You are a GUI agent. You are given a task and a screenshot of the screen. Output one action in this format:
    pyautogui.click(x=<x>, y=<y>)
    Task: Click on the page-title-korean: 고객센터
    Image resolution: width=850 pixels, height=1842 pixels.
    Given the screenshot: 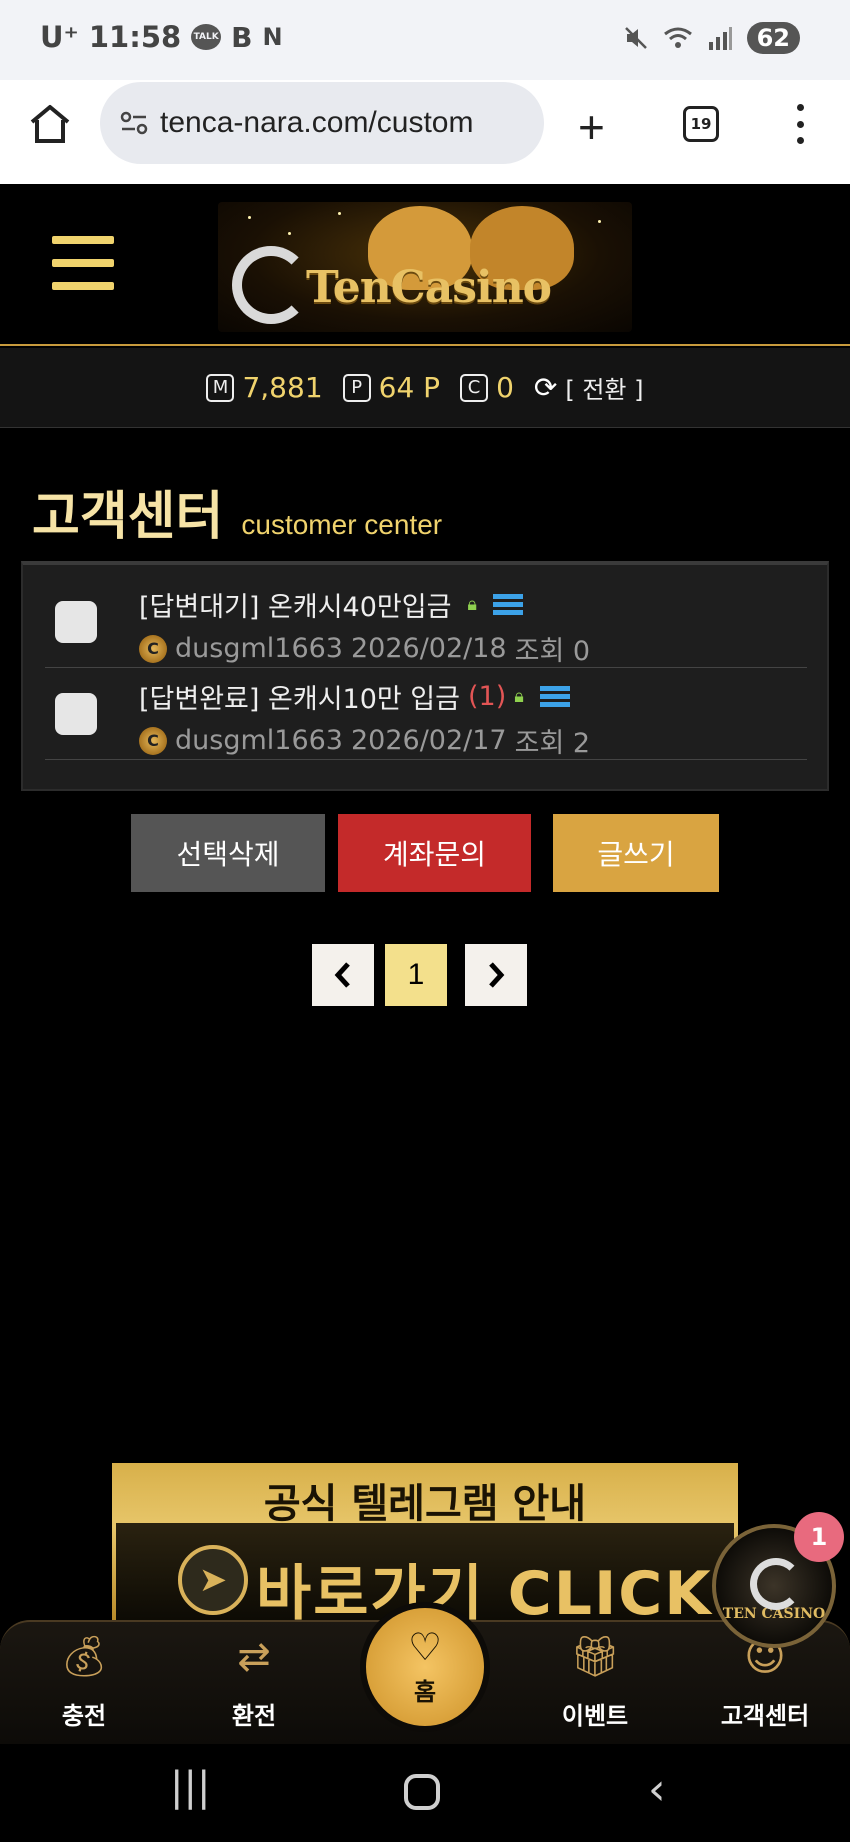 What is the action you would take?
    pyautogui.click(x=128, y=517)
    